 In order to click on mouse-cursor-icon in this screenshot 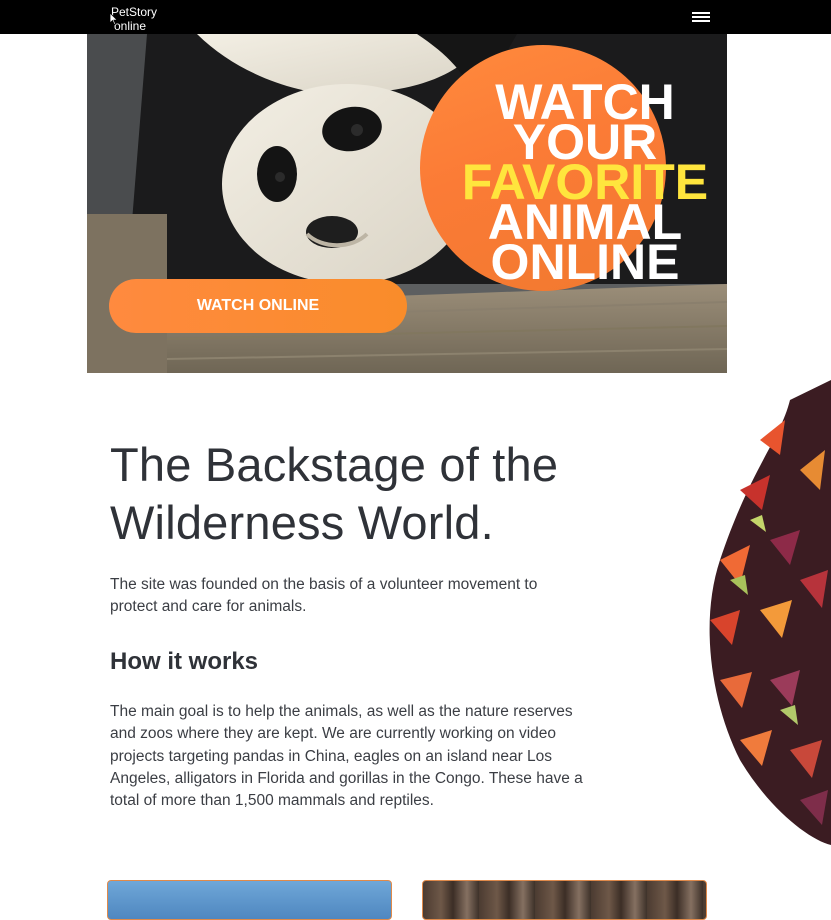, I will do `click(114, 19)`.